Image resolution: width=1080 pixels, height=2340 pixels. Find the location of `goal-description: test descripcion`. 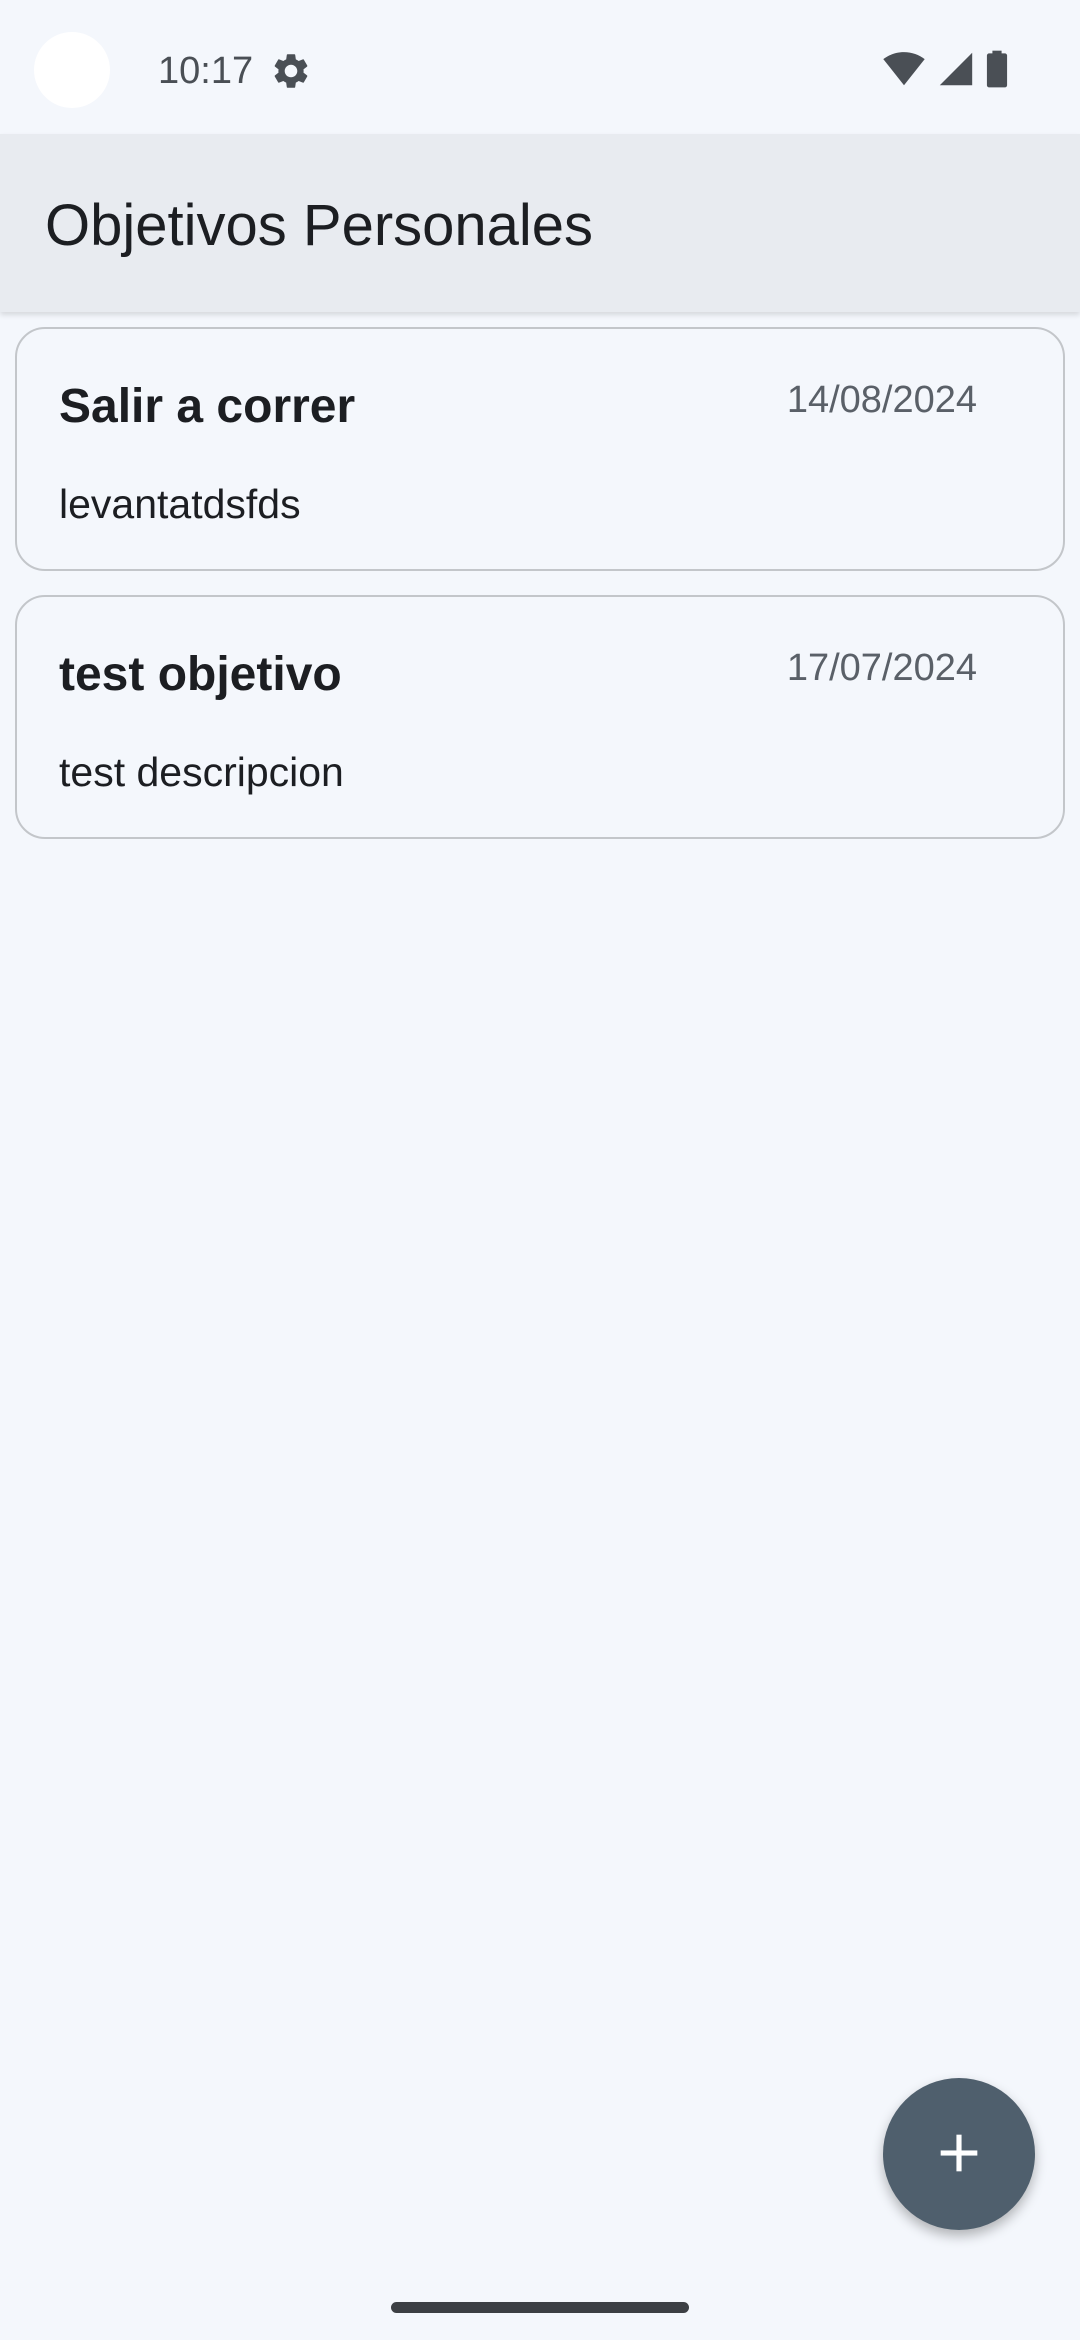

goal-description: test descripcion is located at coordinates (201, 772).